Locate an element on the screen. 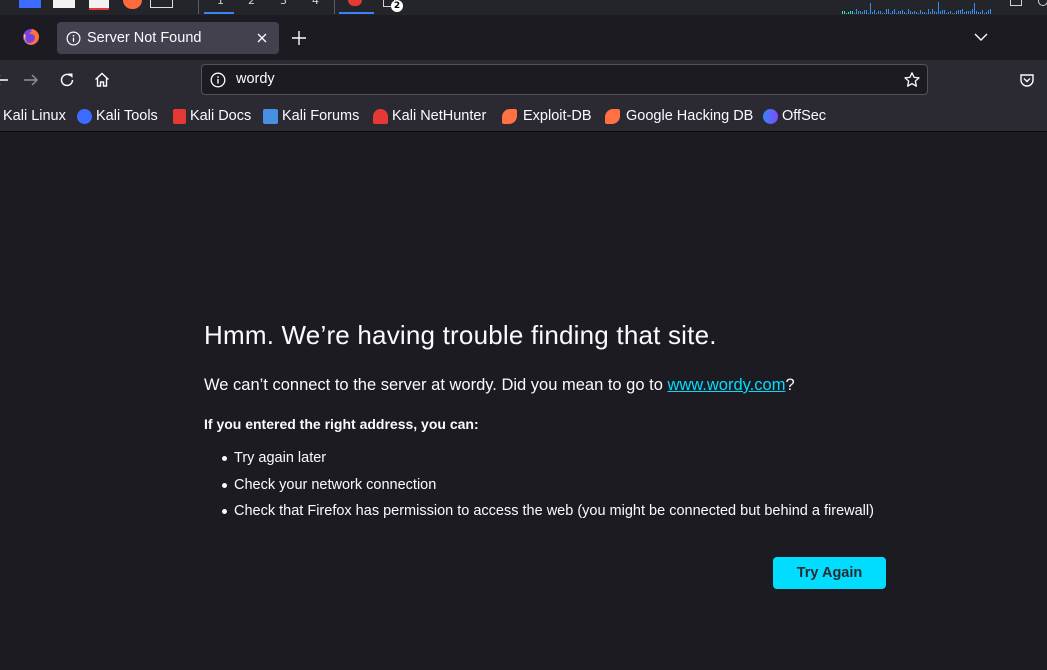  info-icon is located at coordinates (73, 38).